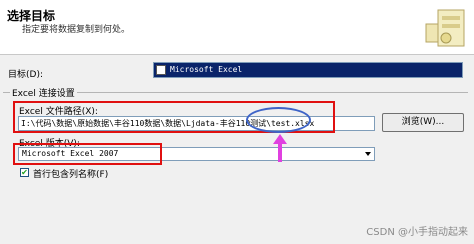 This screenshot has width=474, height=244. What do you see at coordinates (71, 175) in the screenshot?
I see `first-row-headers-label: 首行包含列名称(F)` at bounding box center [71, 175].